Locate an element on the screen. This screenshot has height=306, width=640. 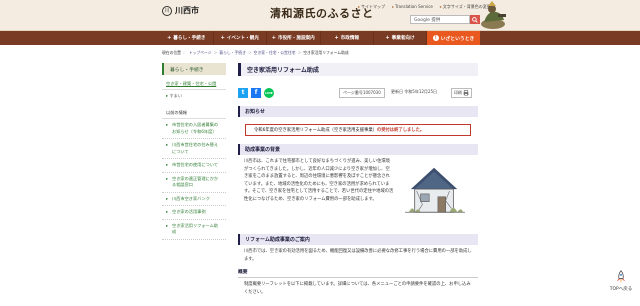
city-name: 川西市 is located at coordinates (187, 10).